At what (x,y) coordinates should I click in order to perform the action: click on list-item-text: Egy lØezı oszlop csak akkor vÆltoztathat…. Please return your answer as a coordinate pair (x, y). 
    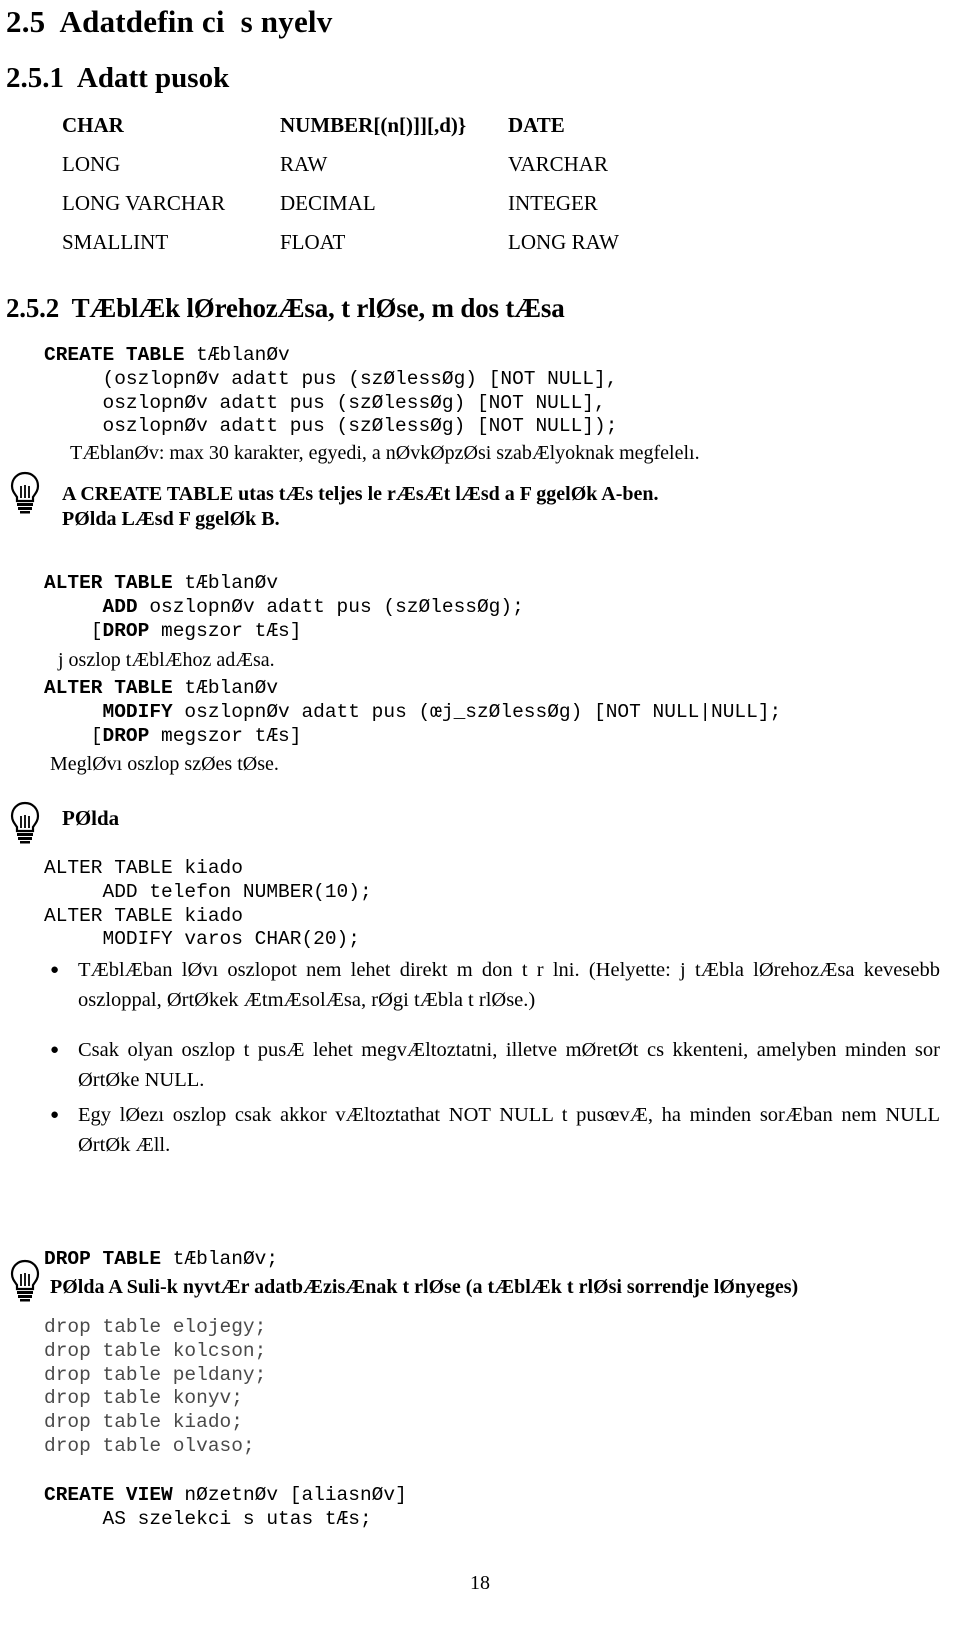
    Looking at the image, I should click on (509, 1130).